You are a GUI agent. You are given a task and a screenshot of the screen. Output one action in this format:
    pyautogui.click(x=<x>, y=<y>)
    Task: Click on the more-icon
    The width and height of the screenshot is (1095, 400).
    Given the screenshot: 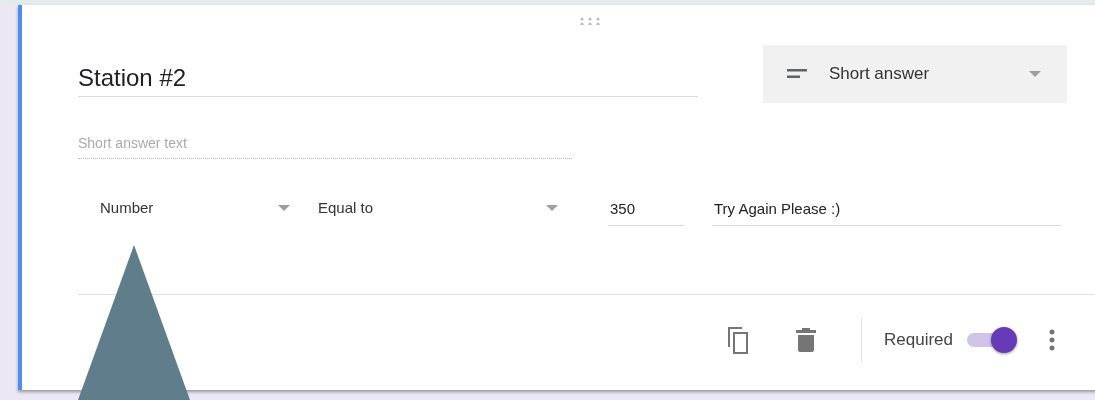 What is the action you would take?
    pyautogui.click(x=1052, y=340)
    